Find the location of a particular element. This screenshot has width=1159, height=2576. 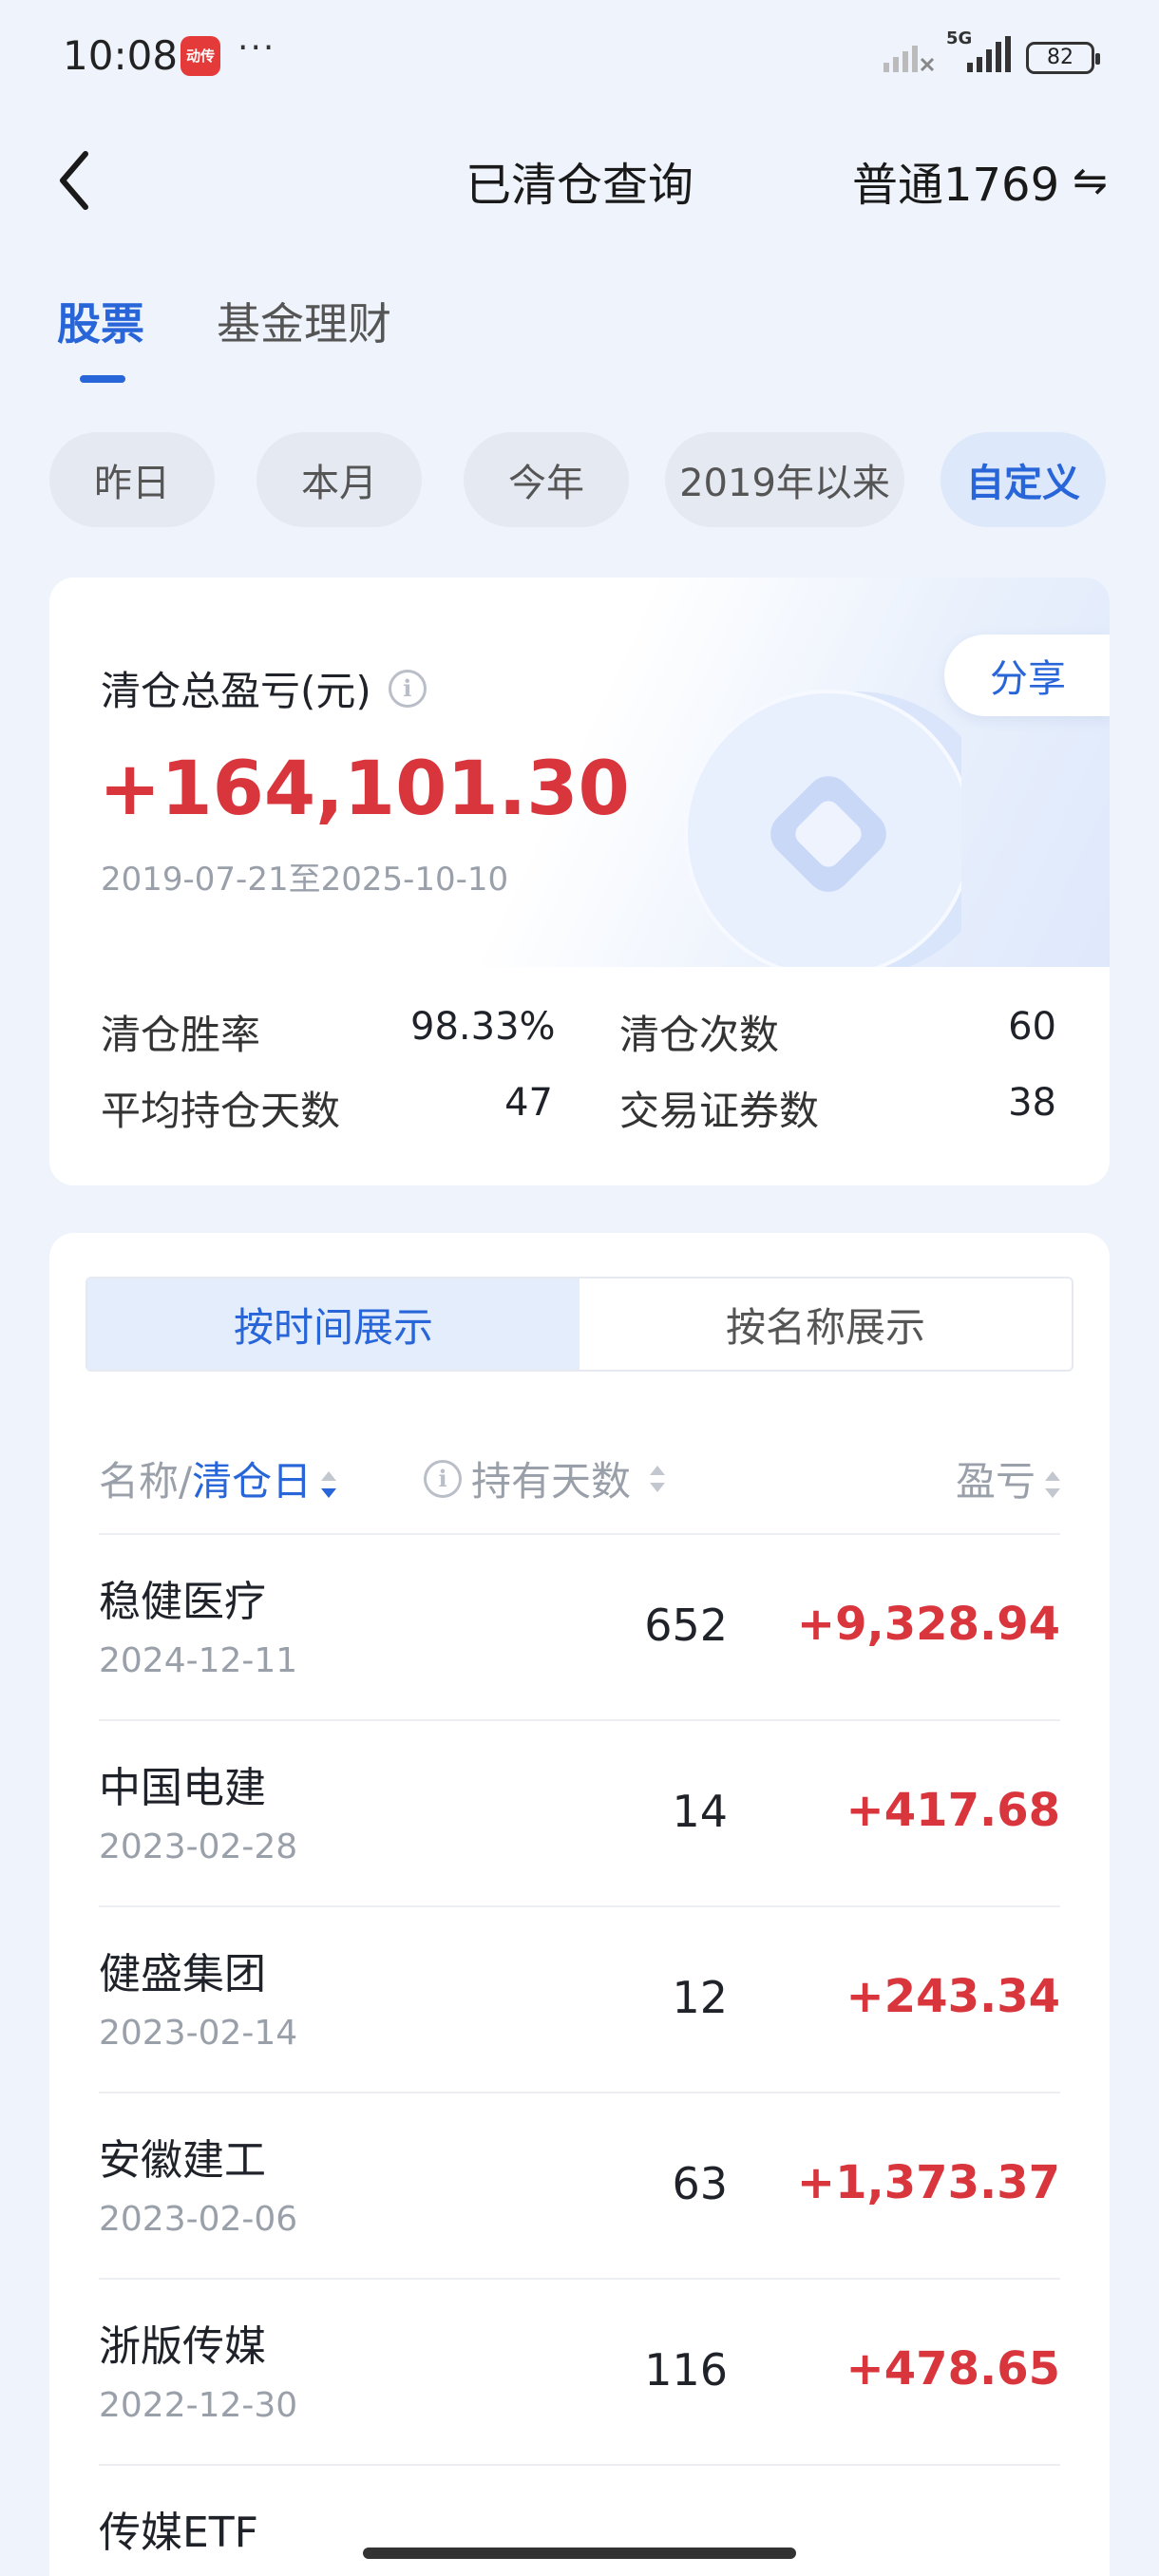

total-pl-value: +164,101.30 is located at coordinates (364, 789).